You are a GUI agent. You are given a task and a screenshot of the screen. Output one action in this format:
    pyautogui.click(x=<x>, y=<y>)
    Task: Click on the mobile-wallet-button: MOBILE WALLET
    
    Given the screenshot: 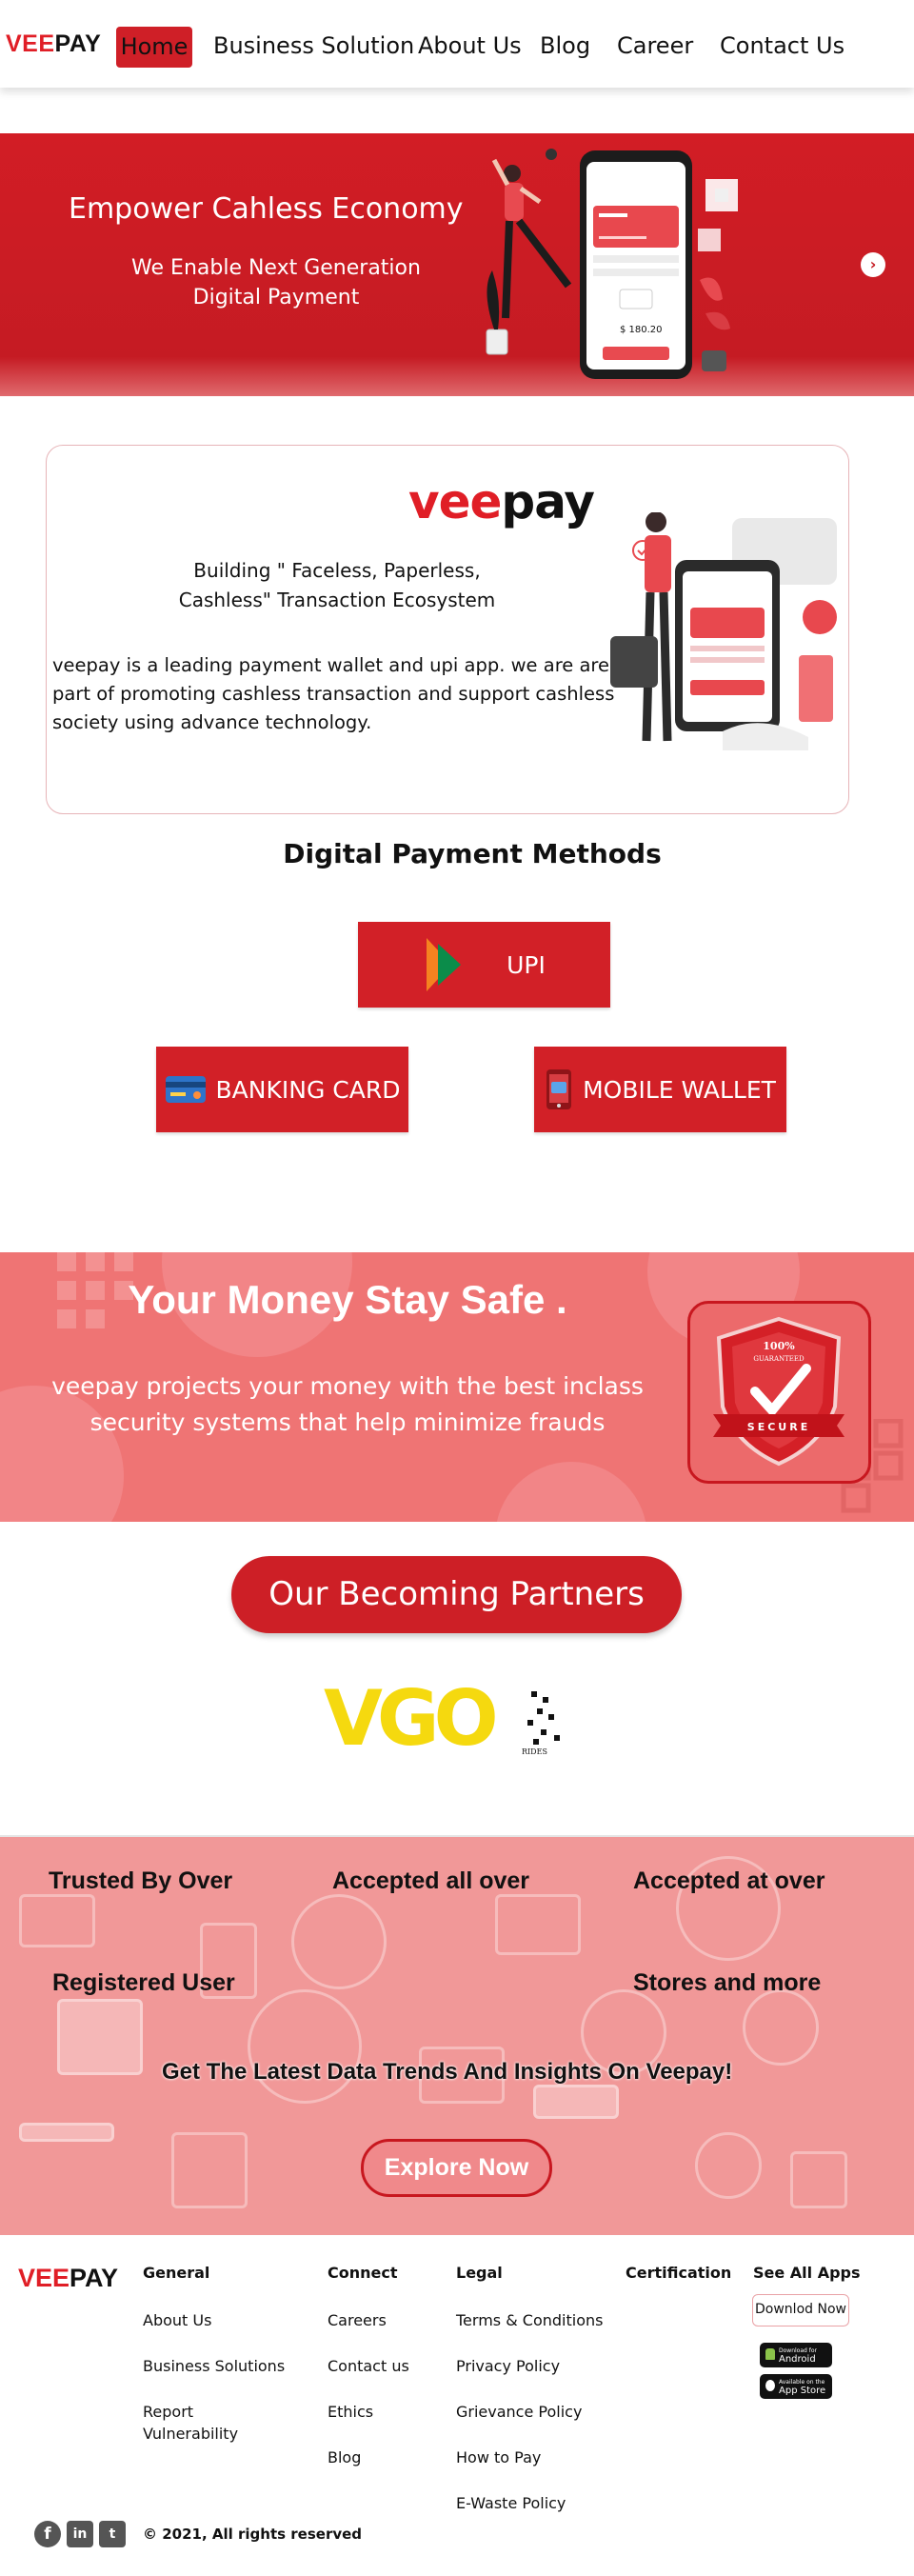 What is the action you would take?
    pyautogui.click(x=660, y=1089)
    